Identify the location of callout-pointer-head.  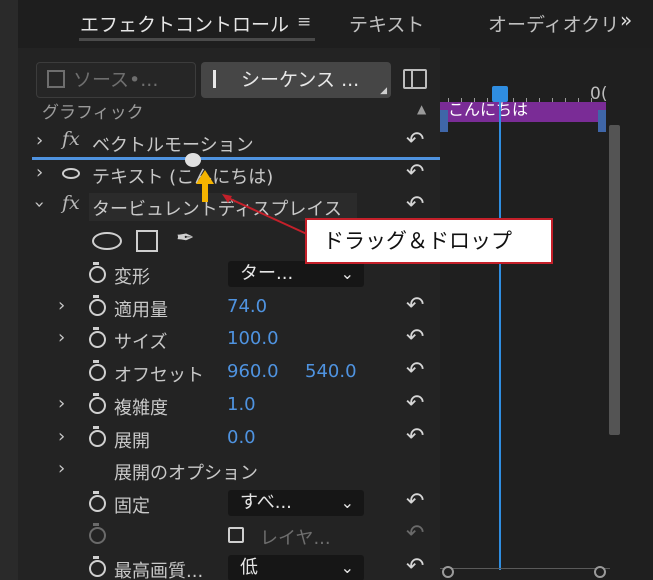
(227, 198).